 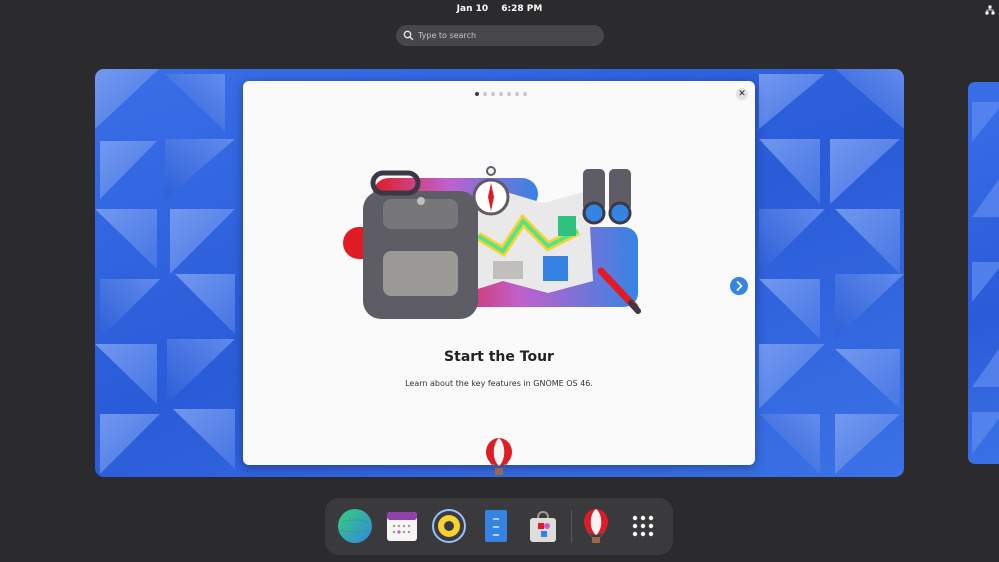 I want to click on clock-date: Jan 10, so click(x=472, y=9).